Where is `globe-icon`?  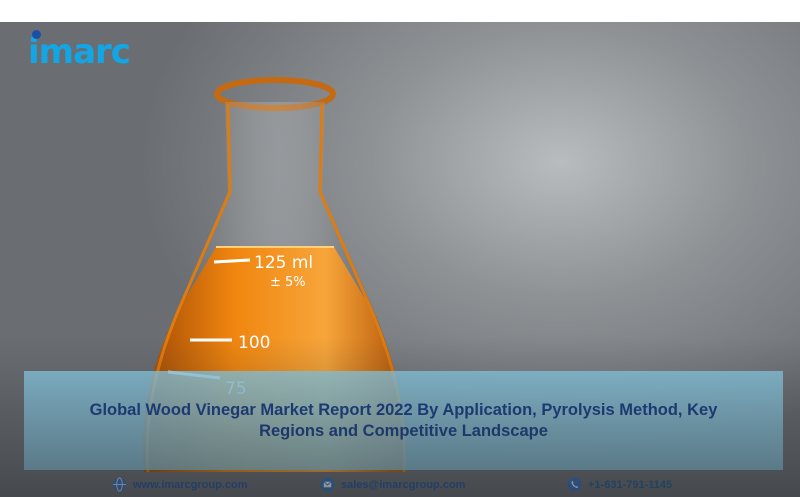
globe-icon is located at coordinates (119, 484).